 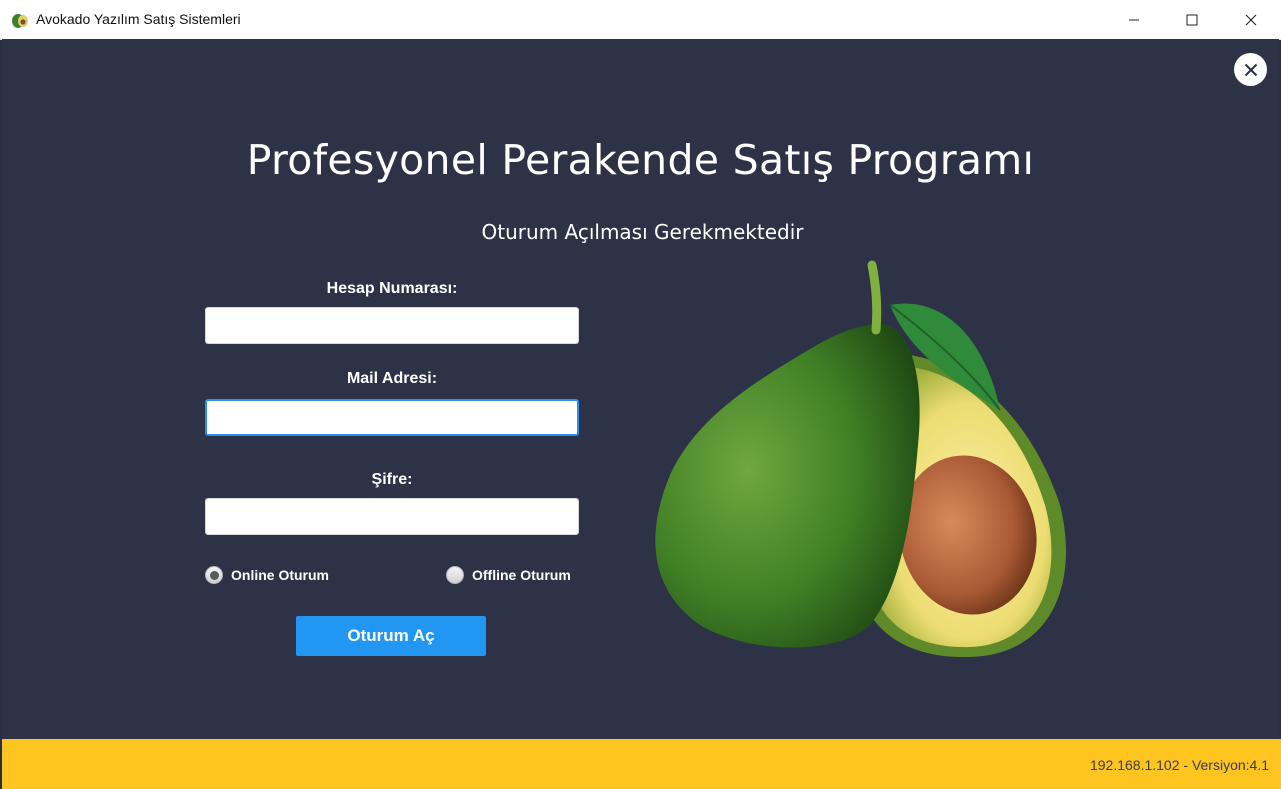 What do you see at coordinates (392, 479) in the screenshot?
I see `password-label: Şifre:` at bounding box center [392, 479].